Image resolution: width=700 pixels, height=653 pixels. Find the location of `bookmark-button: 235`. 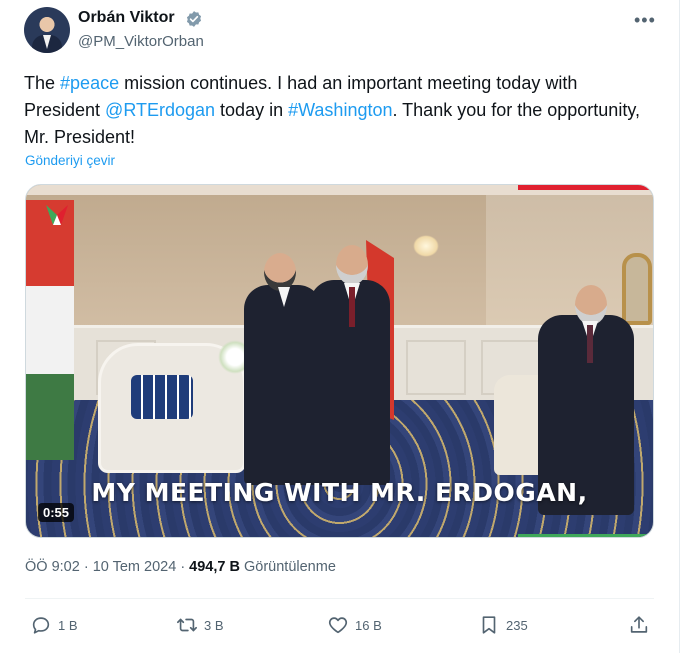

bookmark-button: 235 is located at coordinates (503, 625).